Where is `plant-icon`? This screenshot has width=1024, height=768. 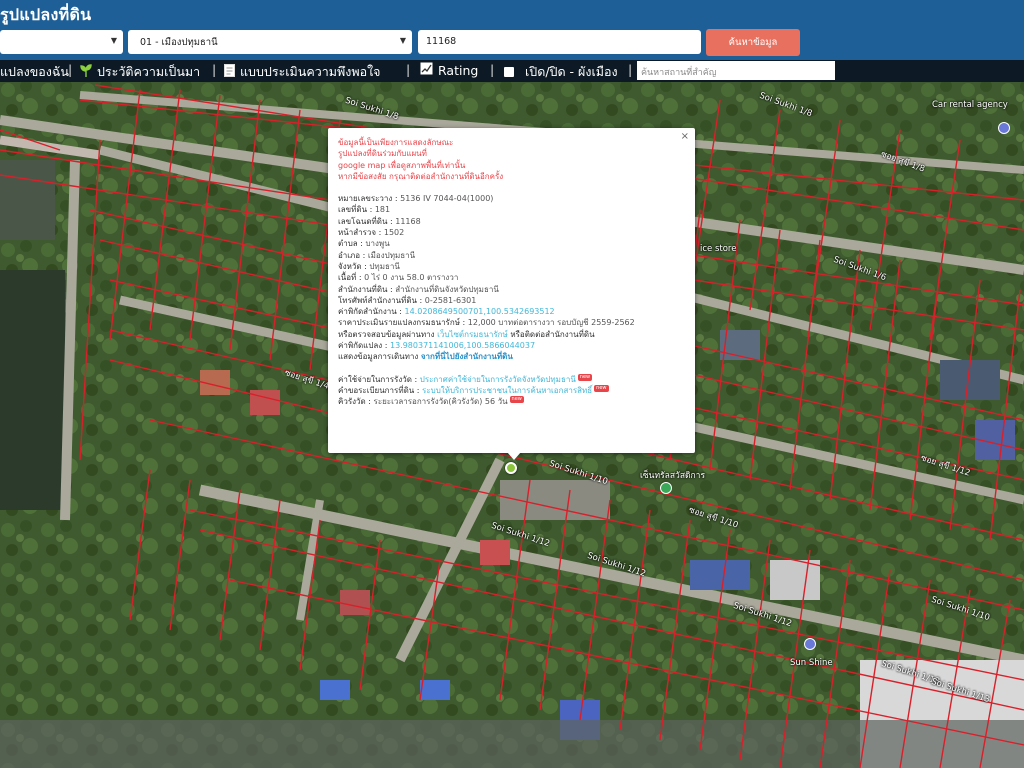 plant-icon is located at coordinates (86, 72).